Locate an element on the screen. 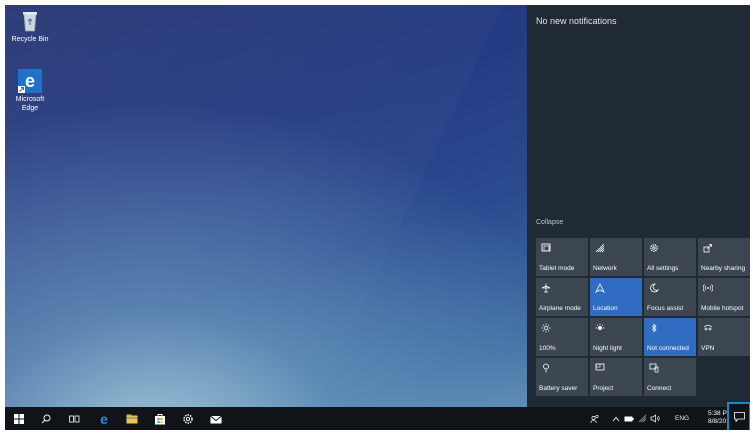  taskbar-mail-button is located at coordinates (216, 418).